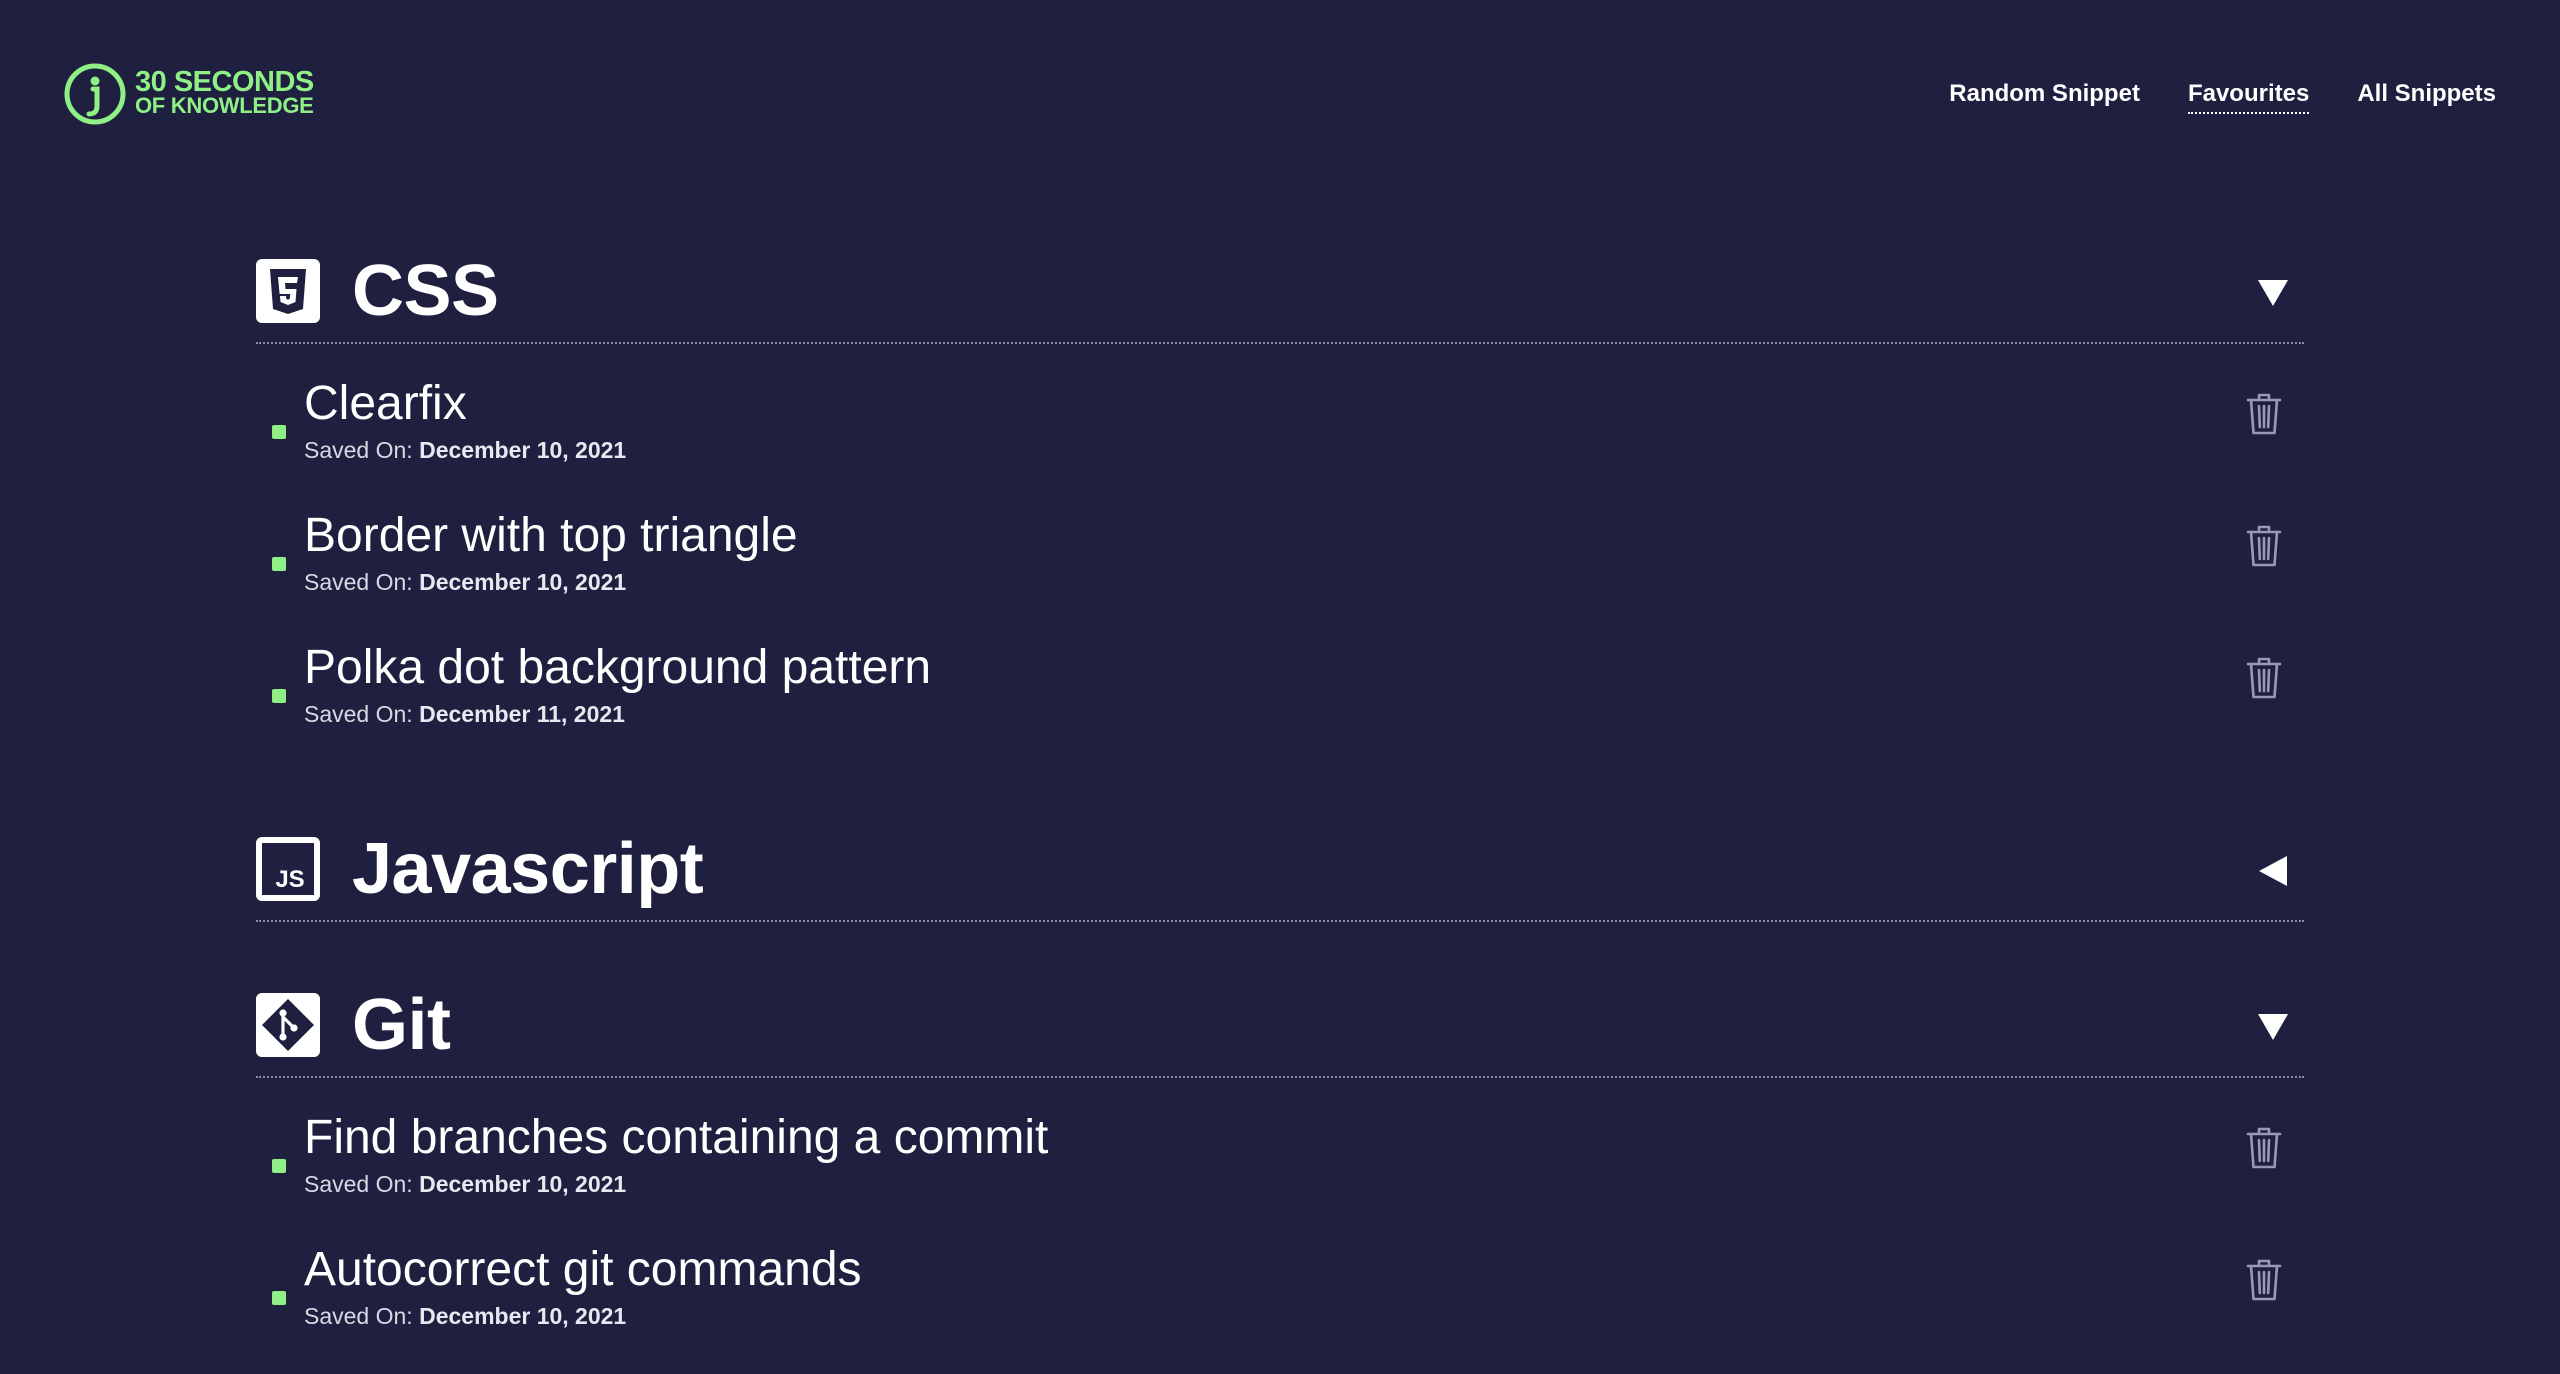 Image resolution: width=2560 pixels, height=1374 pixels. I want to click on expand-toggle, so click(2273, 871).